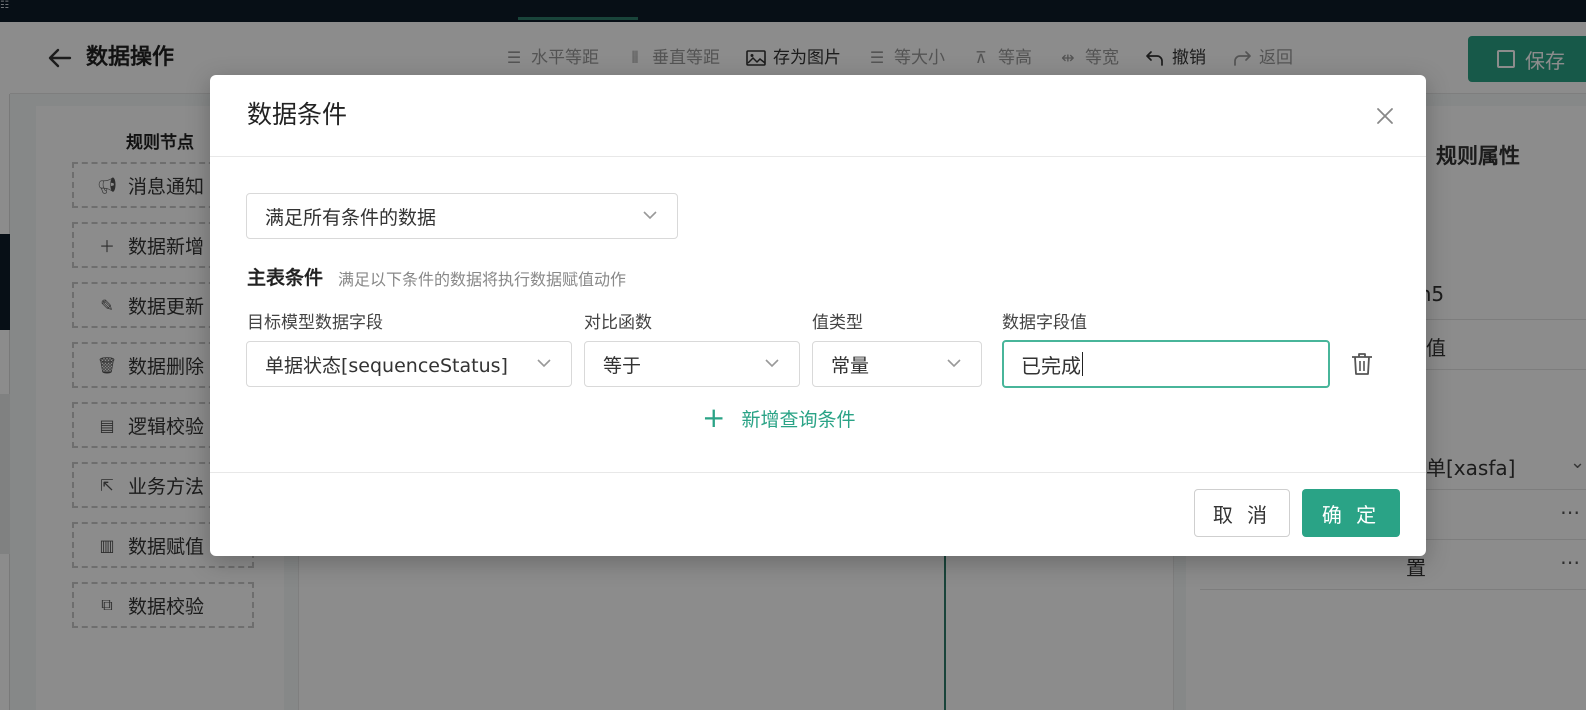  Describe the element at coordinates (1044, 323) in the screenshot. I see `column-label-value: 数据字段值` at that location.